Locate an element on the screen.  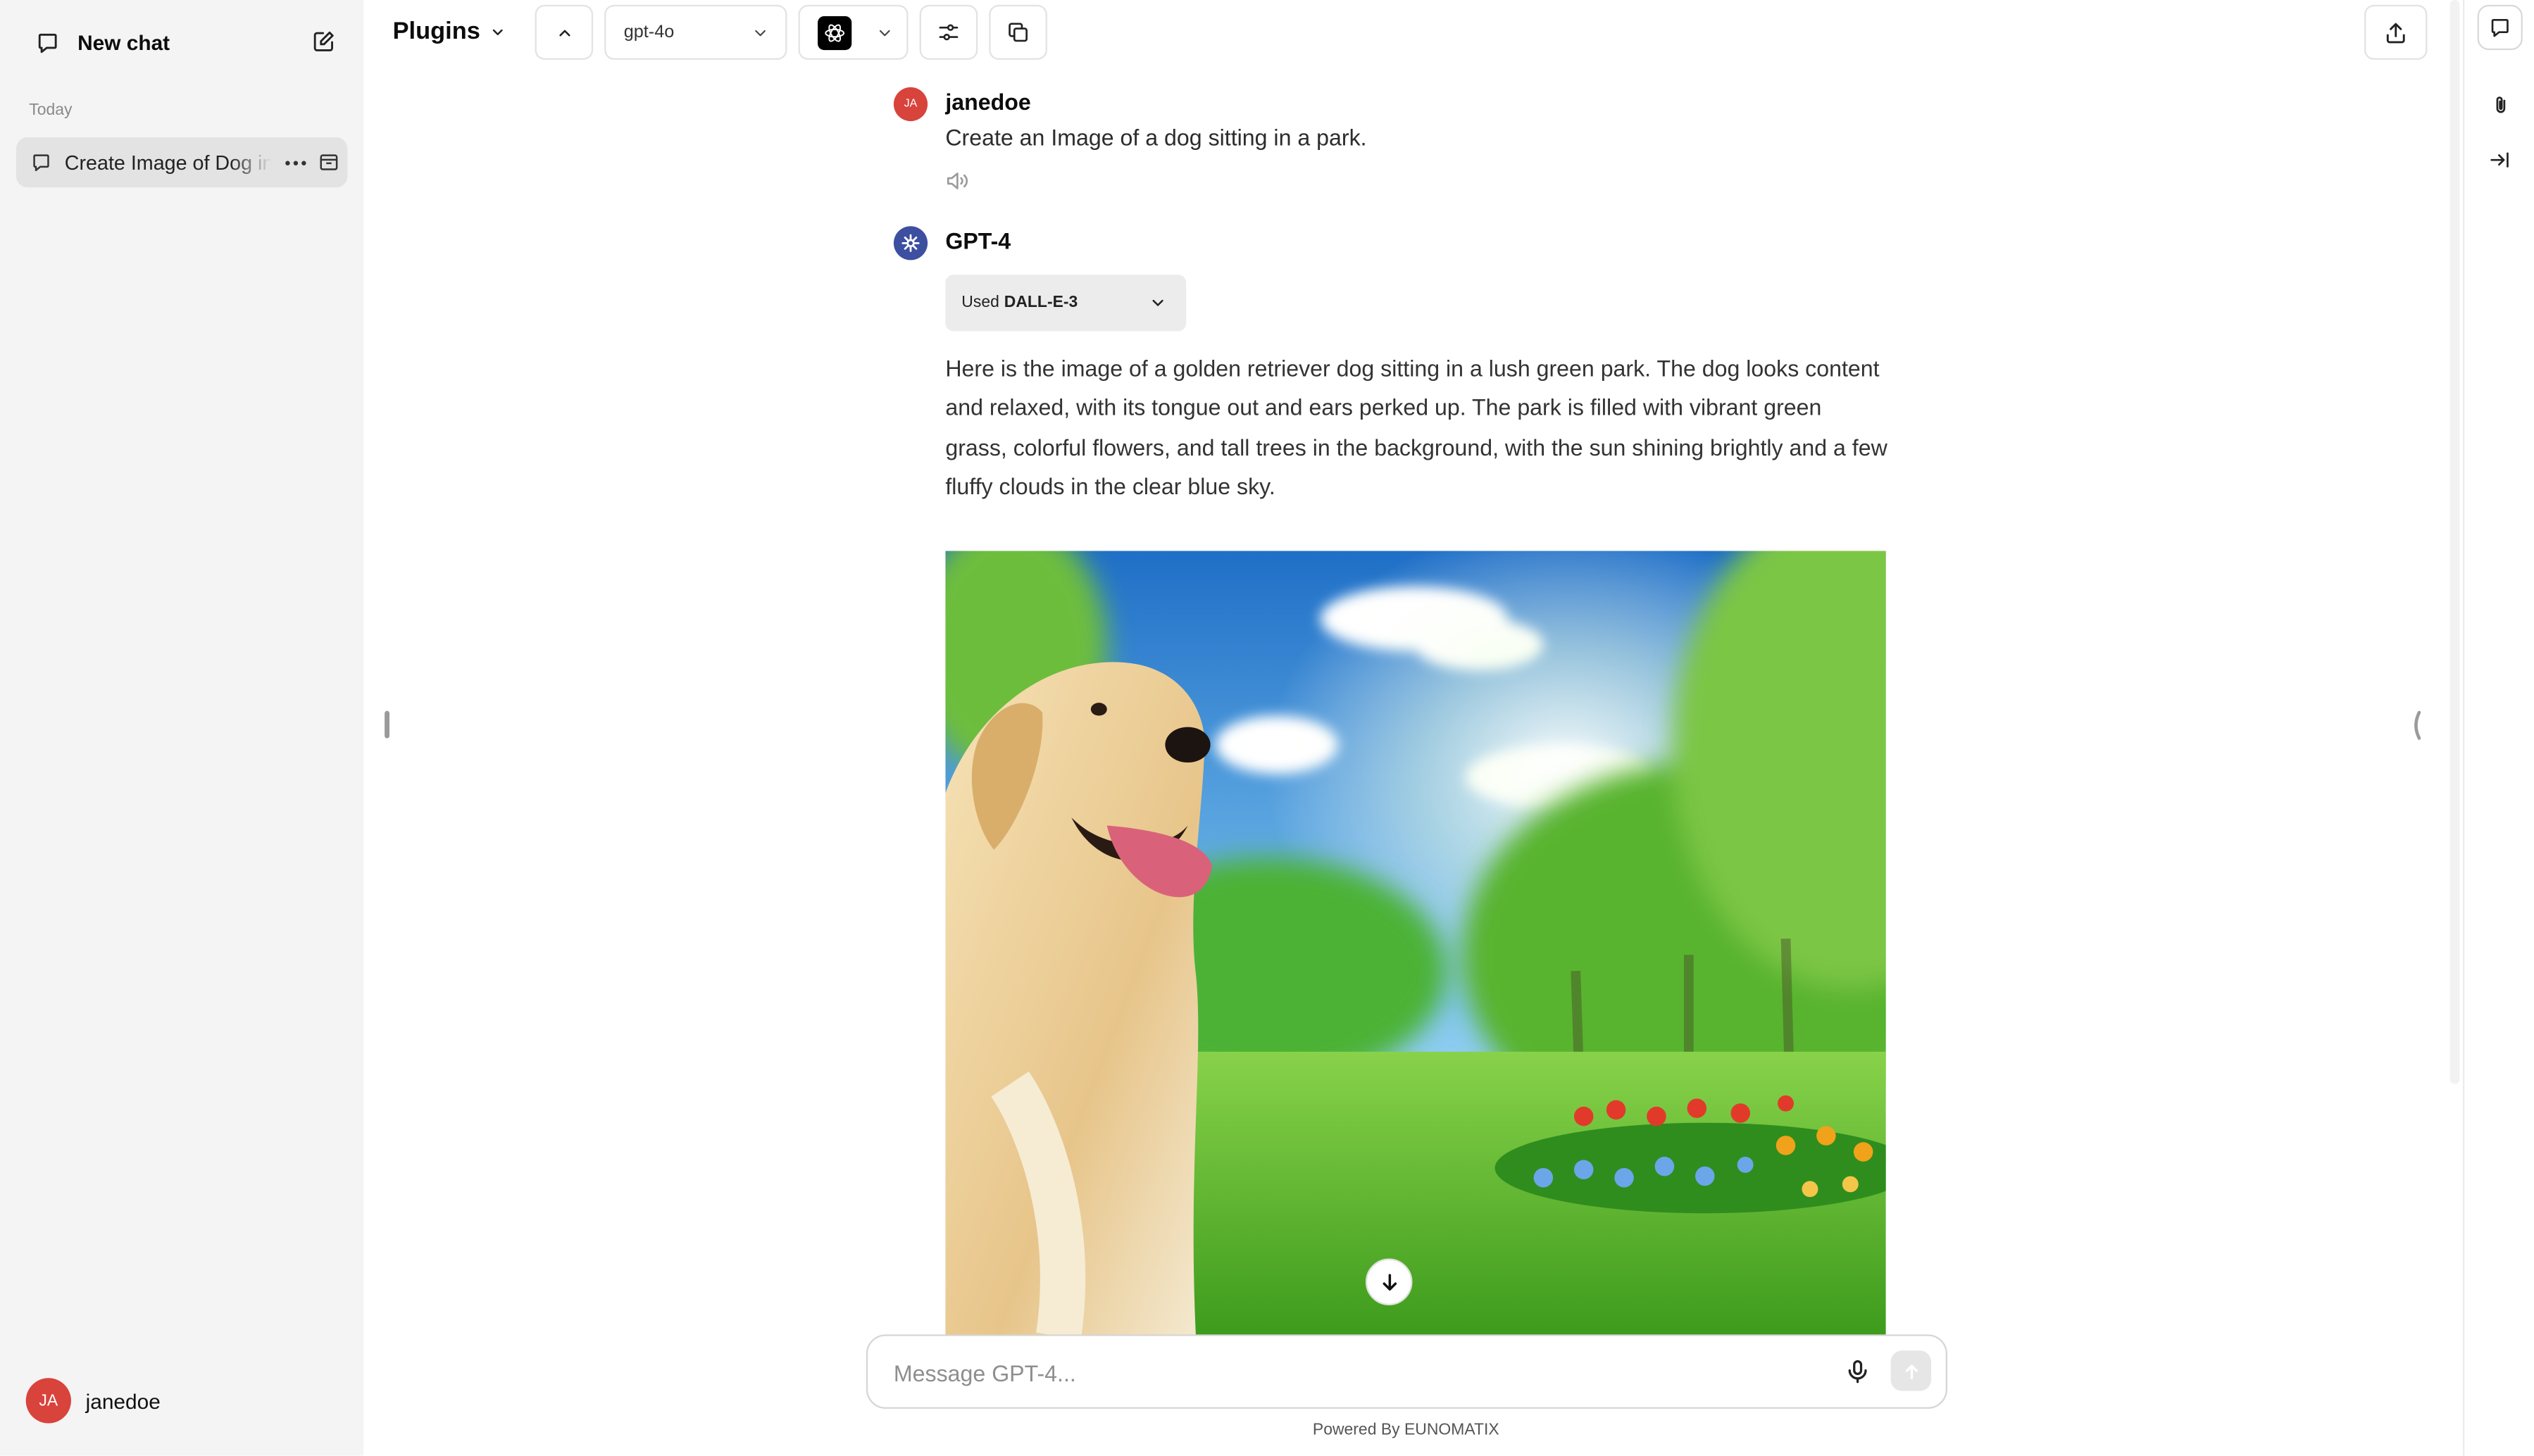
send-button is located at coordinates (1911, 1370).